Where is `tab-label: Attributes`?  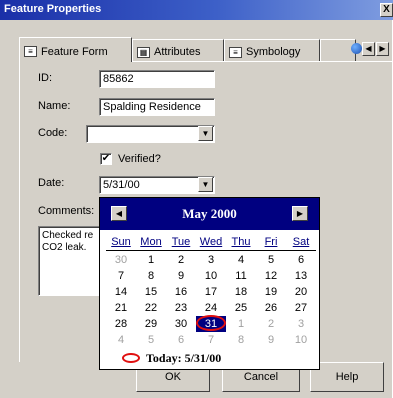
tab-label: Attributes is located at coordinates (177, 52).